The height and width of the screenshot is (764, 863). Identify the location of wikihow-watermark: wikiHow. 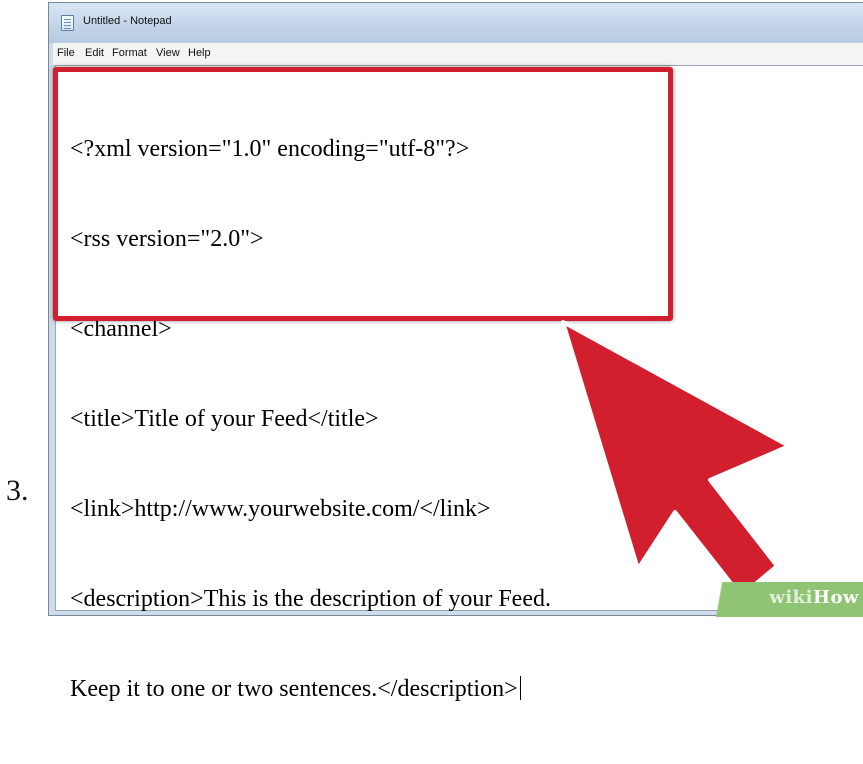
(787, 599).